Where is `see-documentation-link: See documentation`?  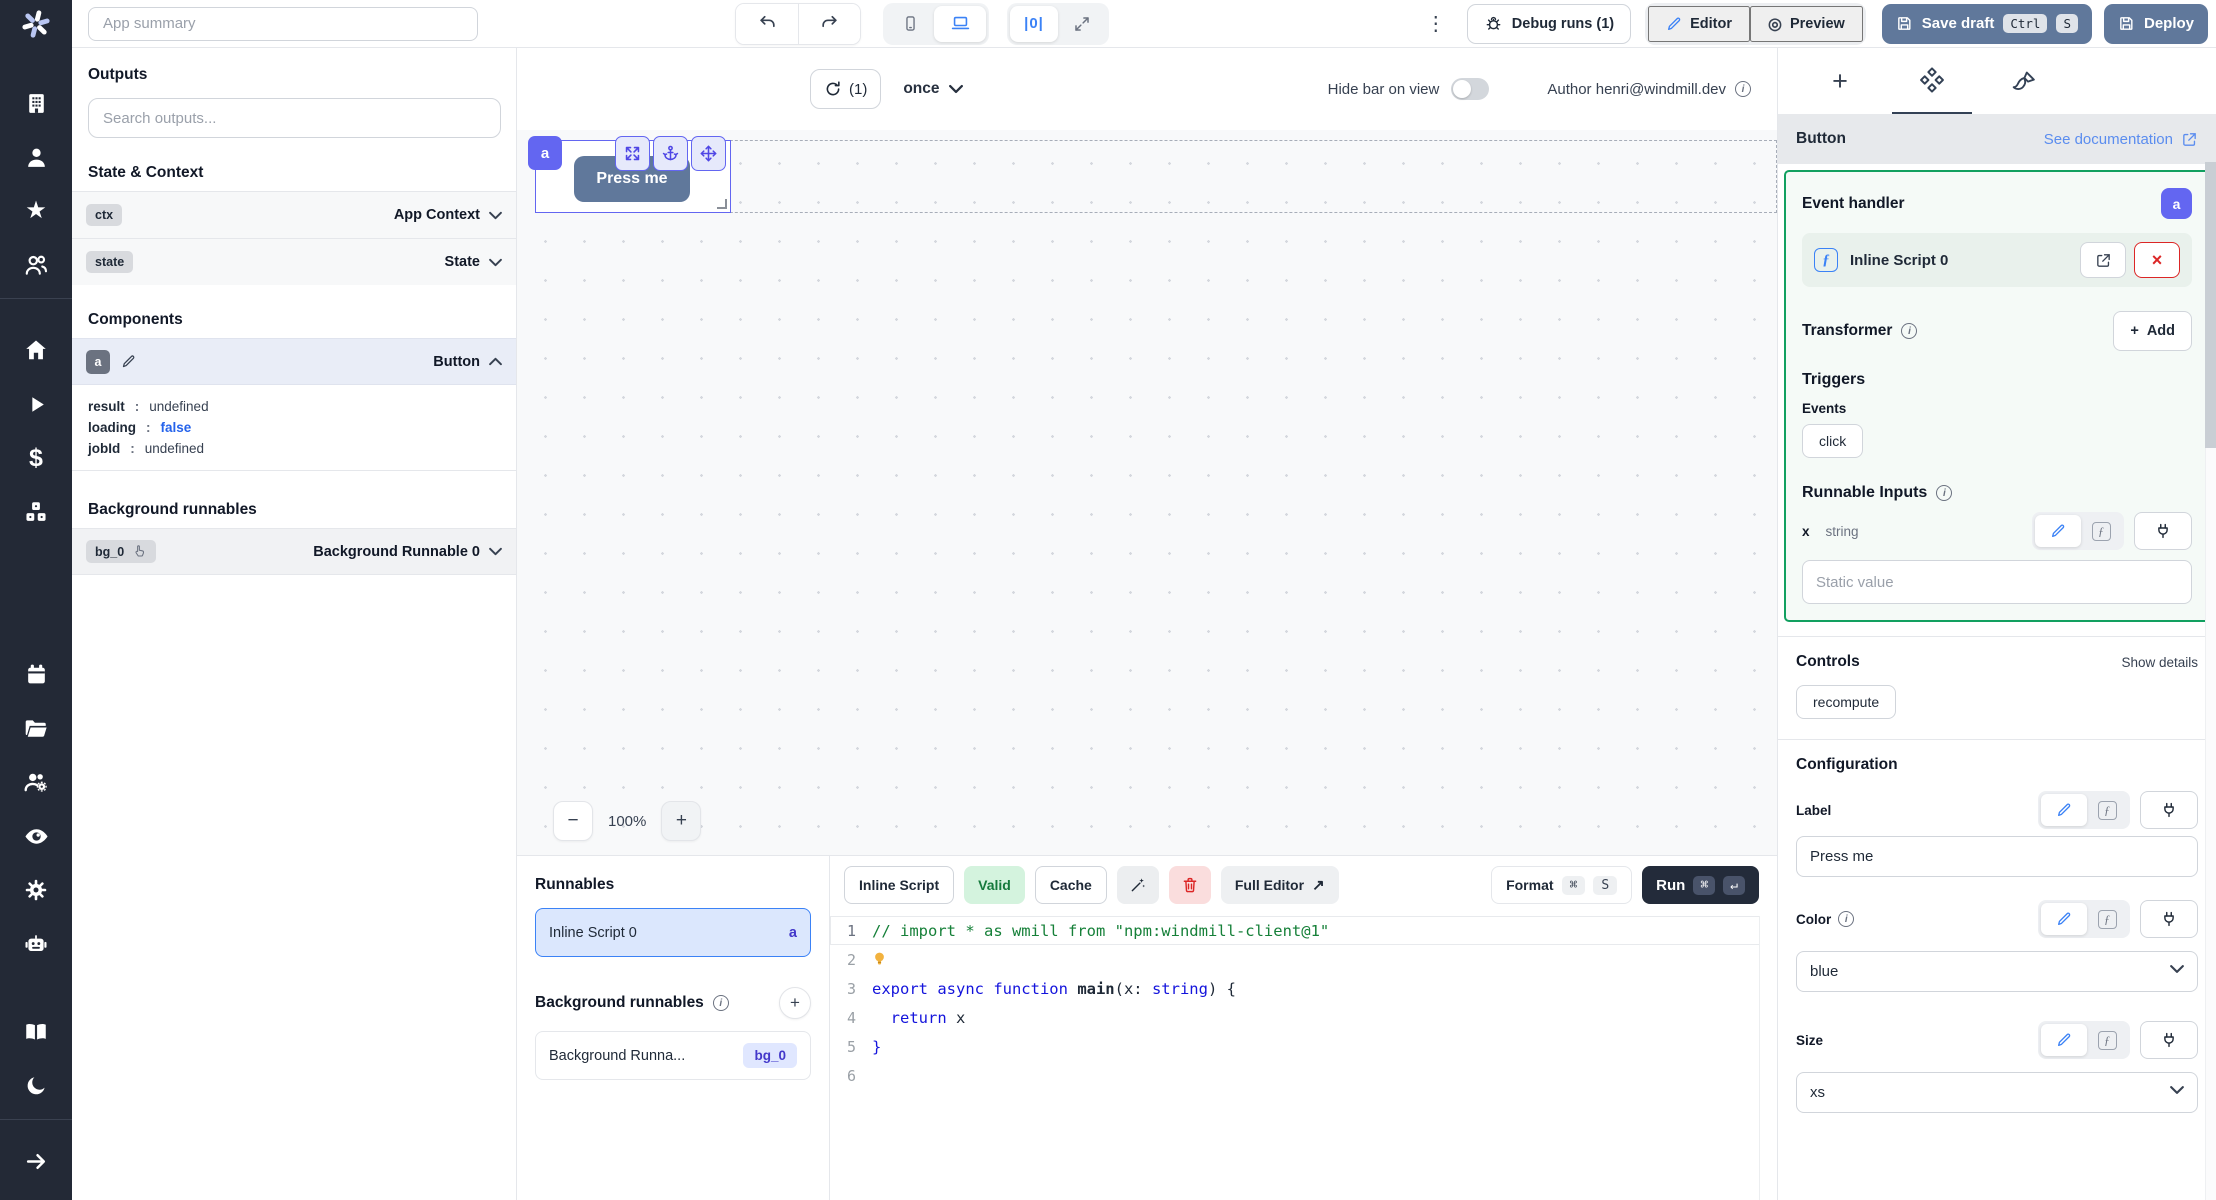 see-documentation-link: See documentation is located at coordinates (2121, 139).